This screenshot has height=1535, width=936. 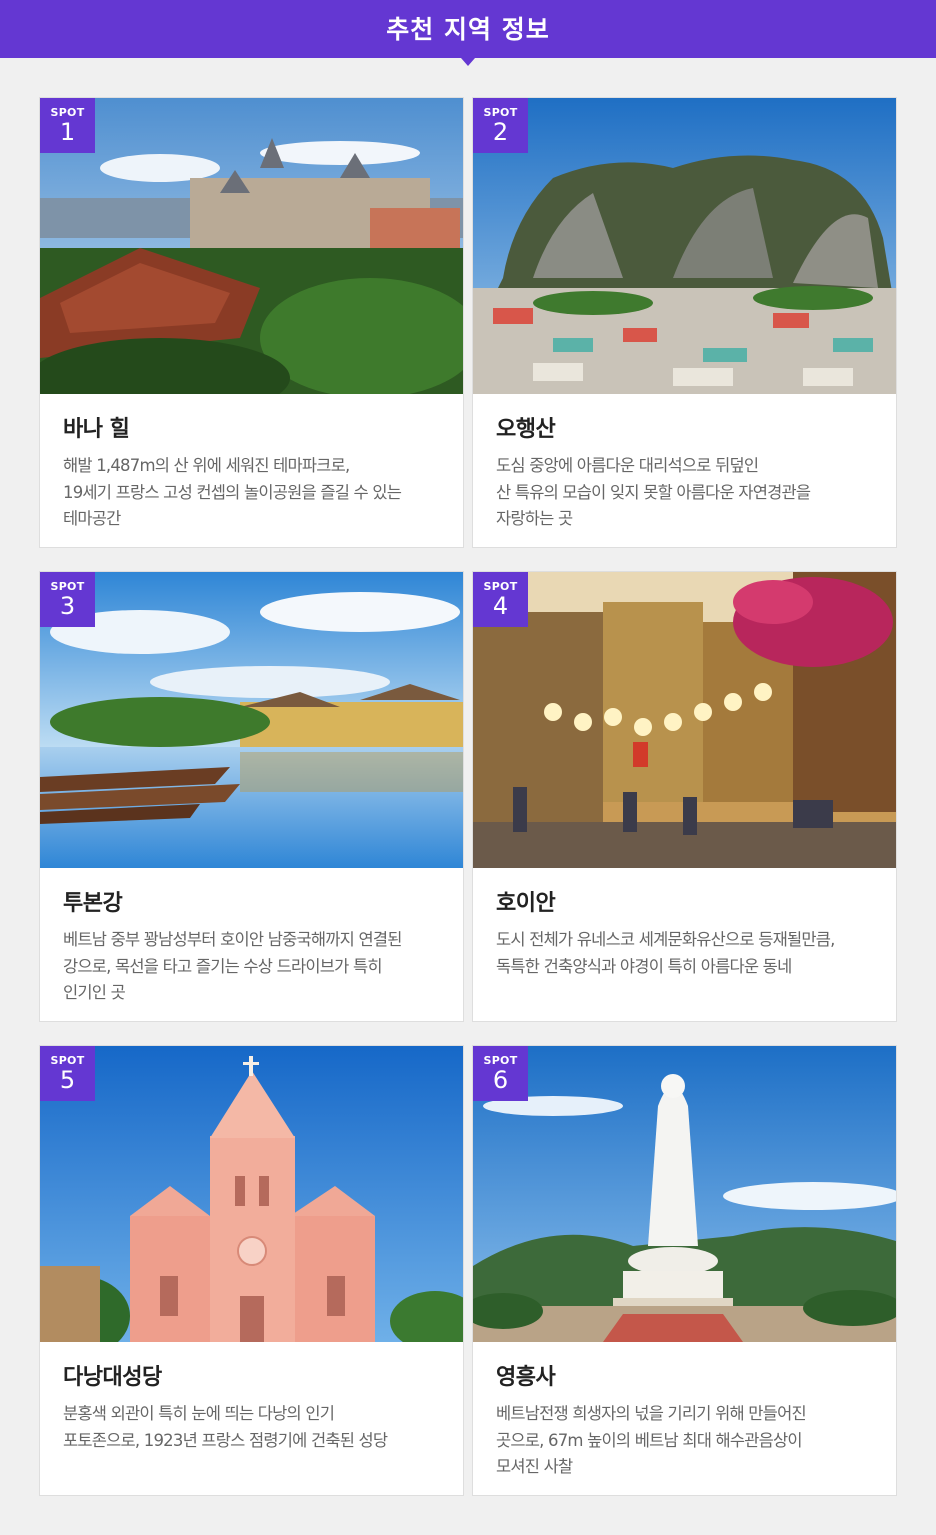 I want to click on section-header: 추천 지역 정보, so click(x=468, y=29).